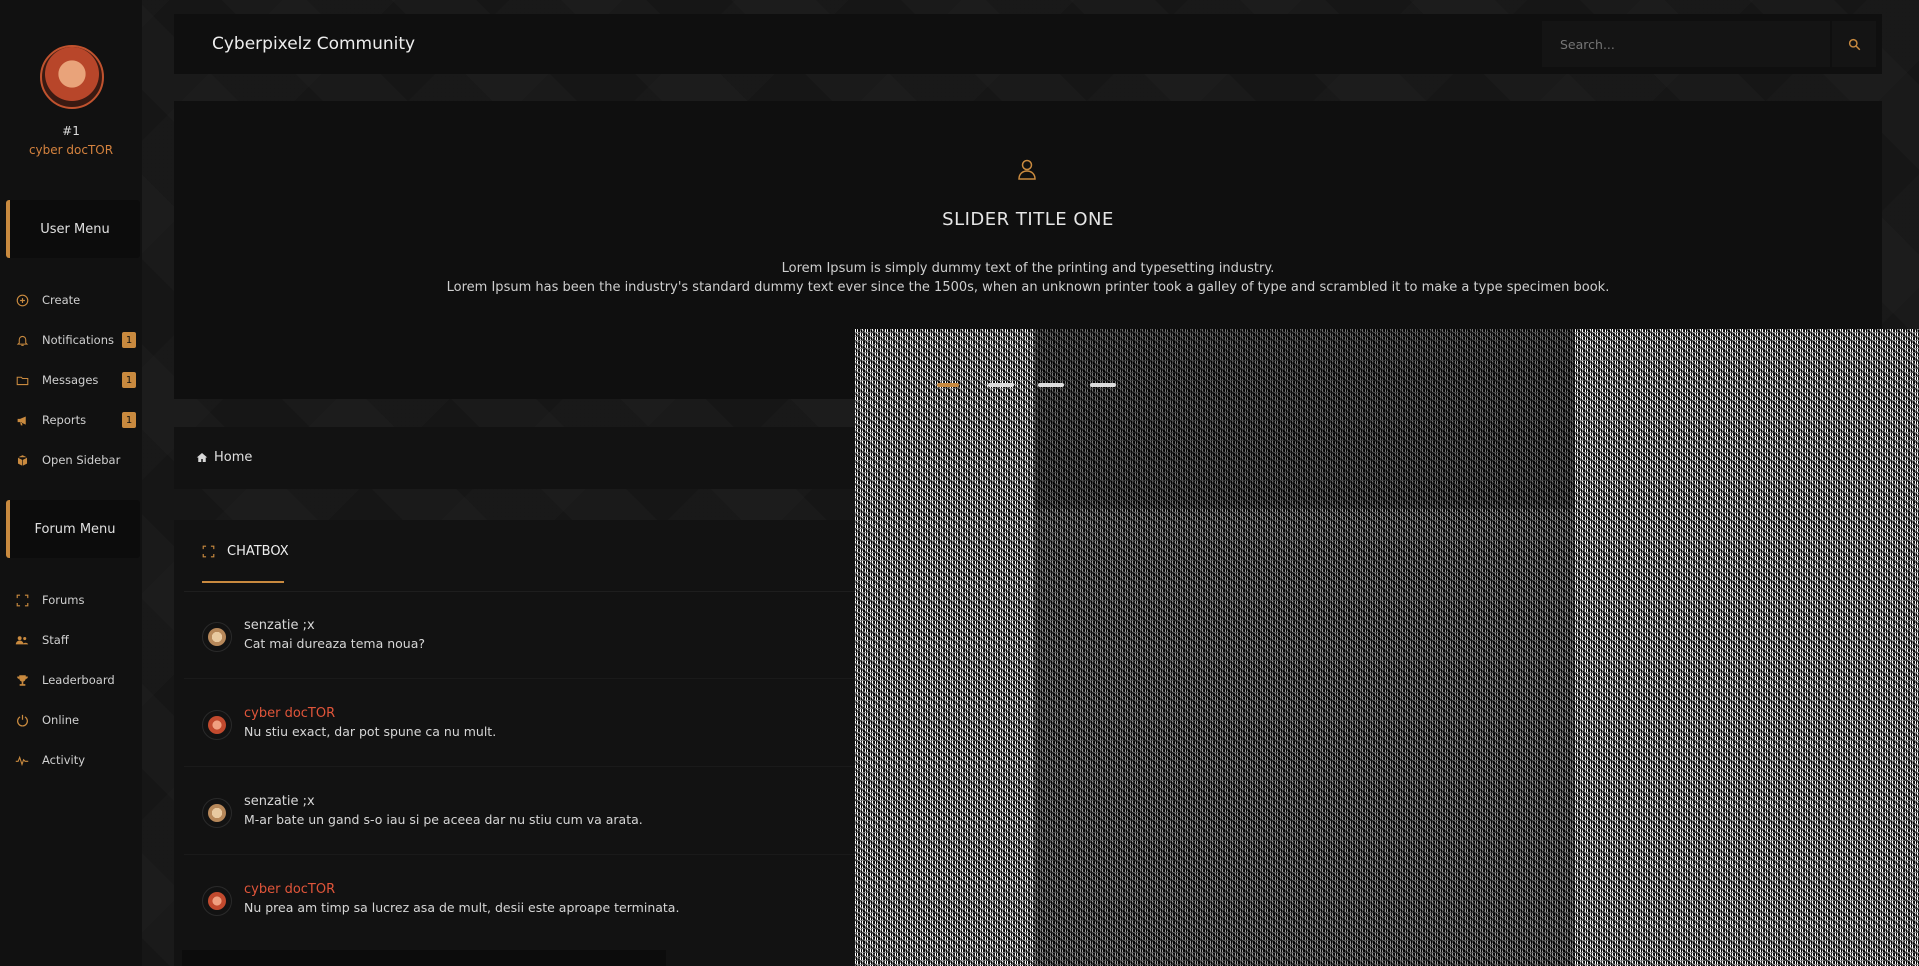  I want to click on search-box, so click(1686, 44).